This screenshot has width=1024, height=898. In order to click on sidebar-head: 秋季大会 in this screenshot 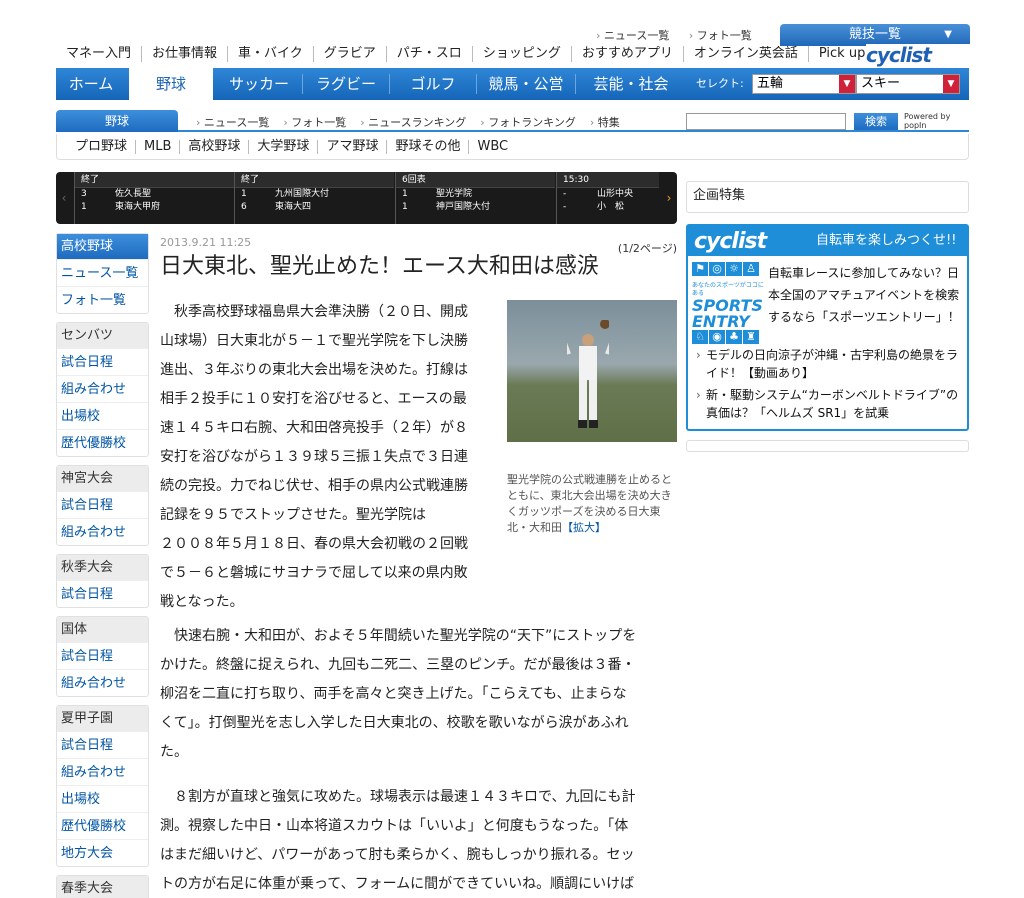, I will do `click(102, 567)`.